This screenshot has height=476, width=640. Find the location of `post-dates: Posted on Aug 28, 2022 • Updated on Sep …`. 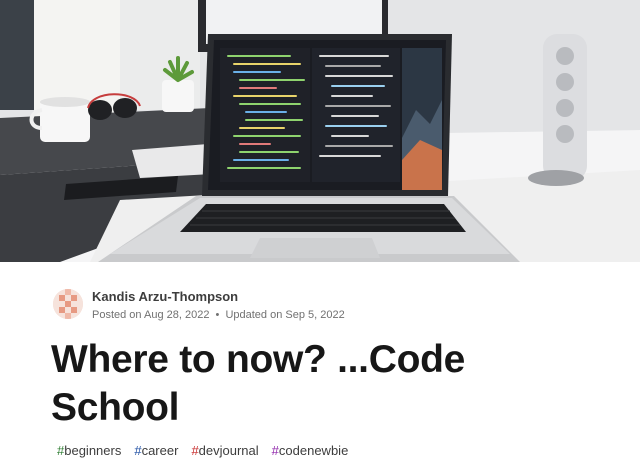

post-dates: Posted on Aug 28, 2022 • Updated on Sep … is located at coordinates (218, 315).